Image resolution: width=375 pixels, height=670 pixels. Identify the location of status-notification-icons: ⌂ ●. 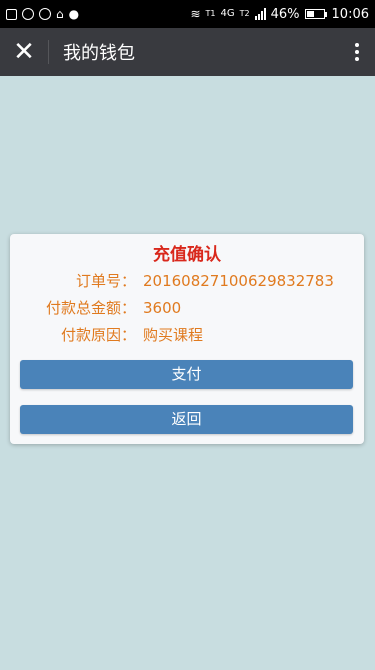
(42, 14).